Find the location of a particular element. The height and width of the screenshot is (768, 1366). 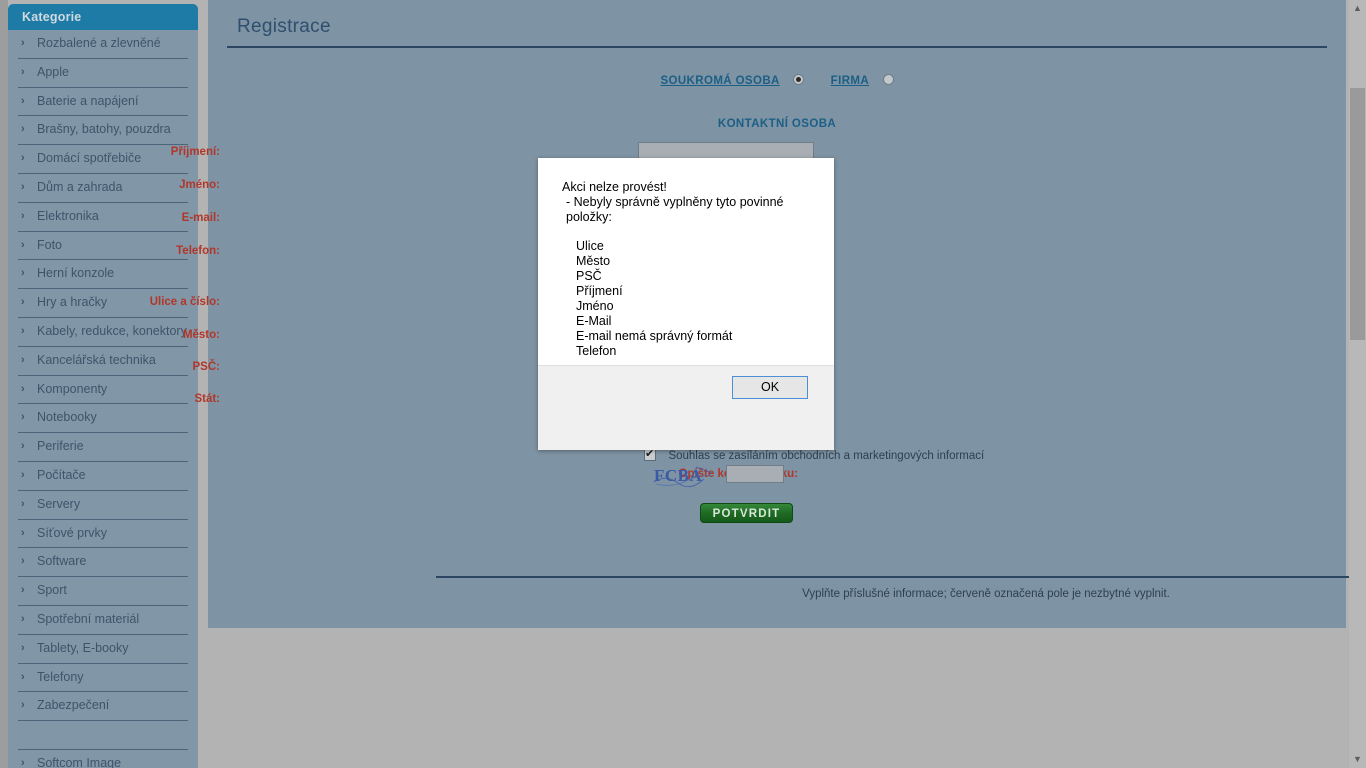

sidebar-item: › Tablety, E-booky is located at coordinates (103, 649).